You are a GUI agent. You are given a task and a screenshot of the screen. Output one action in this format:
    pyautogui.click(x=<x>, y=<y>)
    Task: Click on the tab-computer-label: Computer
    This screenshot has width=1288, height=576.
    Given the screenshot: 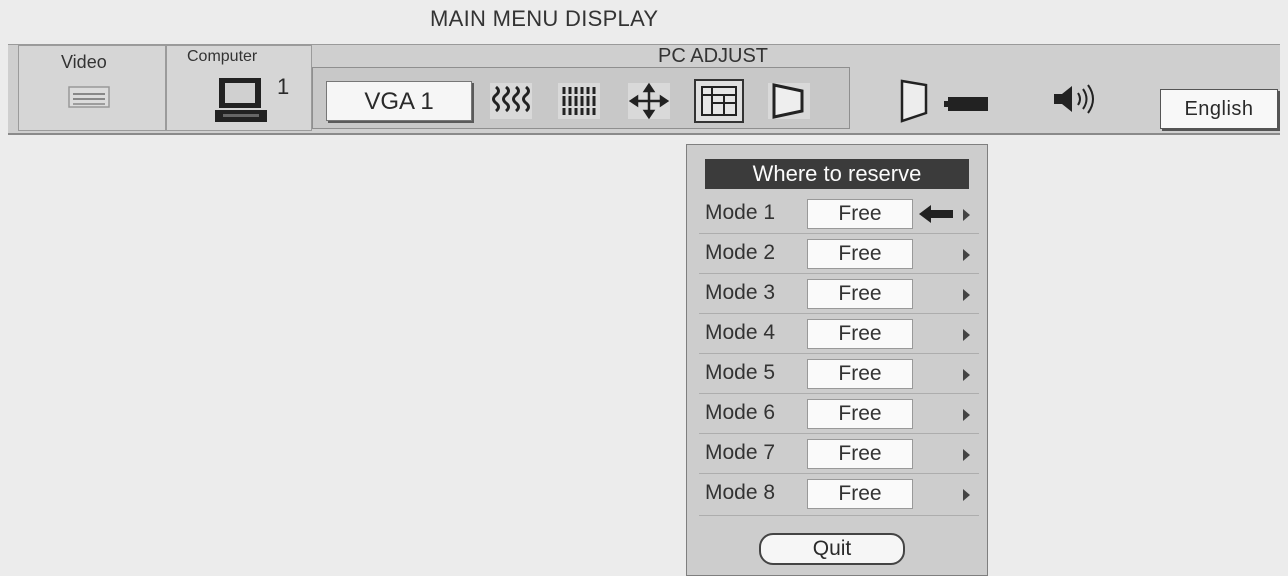 What is the action you would take?
    pyautogui.click(x=222, y=56)
    